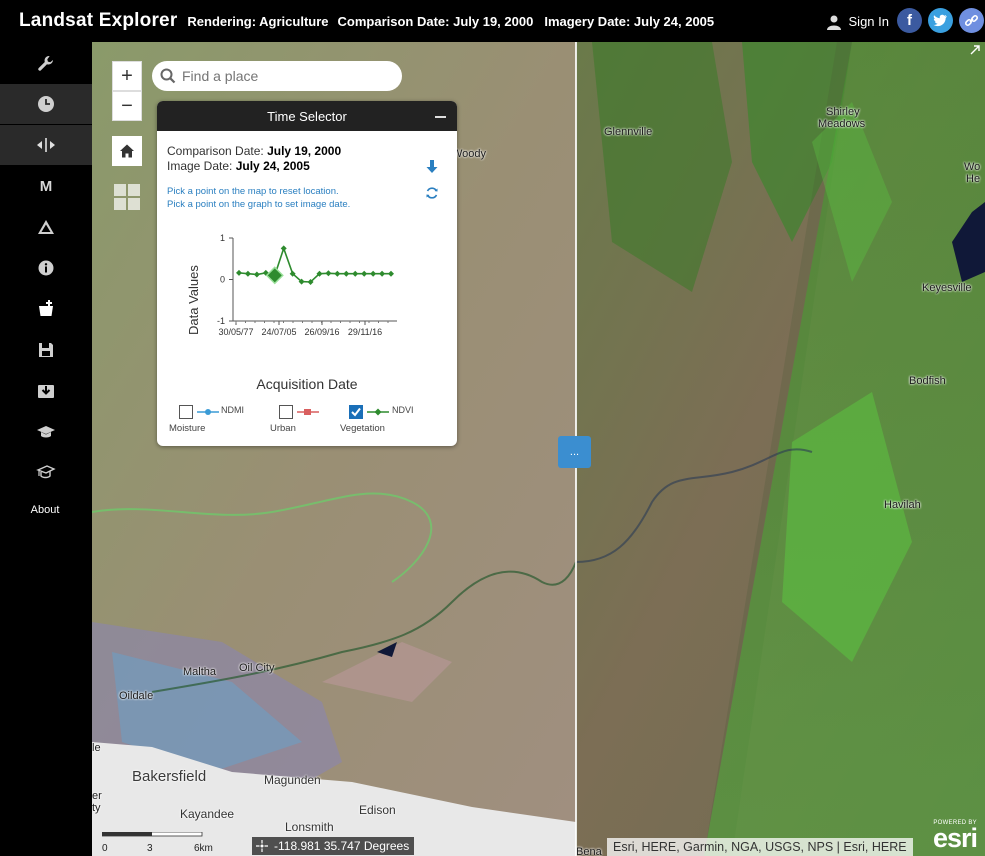  What do you see at coordinates (45, 510) in the screenshot?
I see `about-link: About` at bounding box center [45, 510].